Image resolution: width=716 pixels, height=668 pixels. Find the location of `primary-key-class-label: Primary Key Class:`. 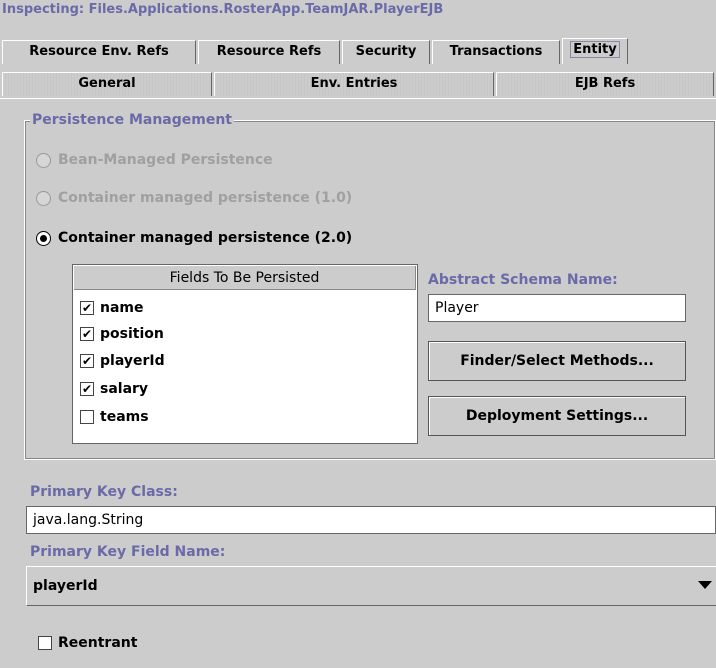

primary-key-class-label: Primary Key Class: is located at coordinates (104, 492).